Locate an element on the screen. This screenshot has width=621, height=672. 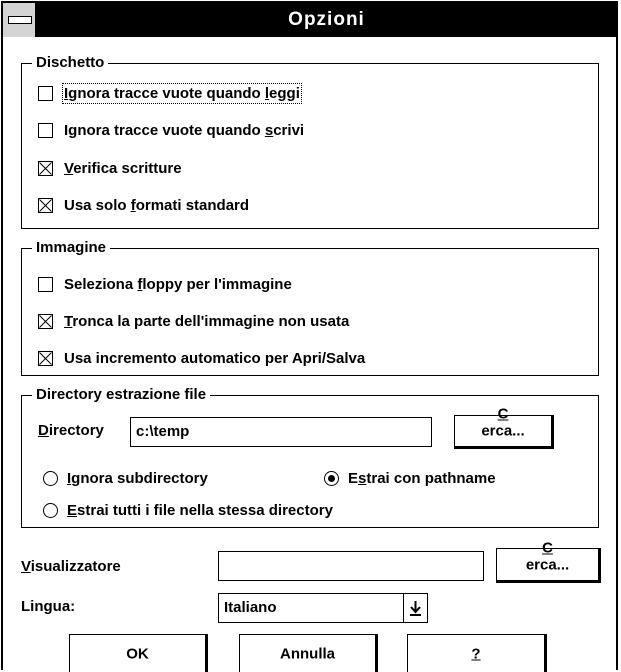
checkbox-verify-writes: Verifica scritture is located at coordinates (110, 168).